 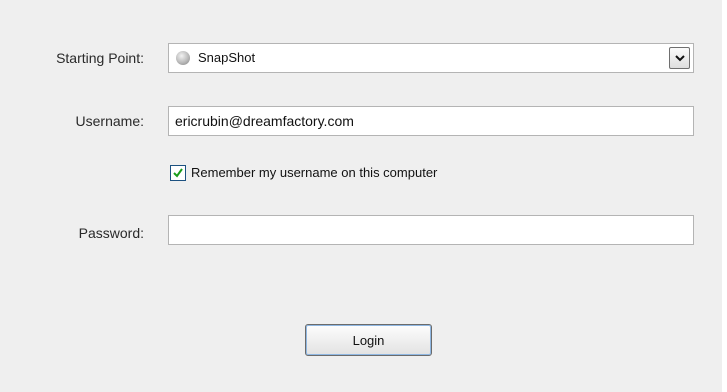 What do you see at coordinates (431, 121) in the screenshot?
I see `username-input` at bounding box center [431, 121].